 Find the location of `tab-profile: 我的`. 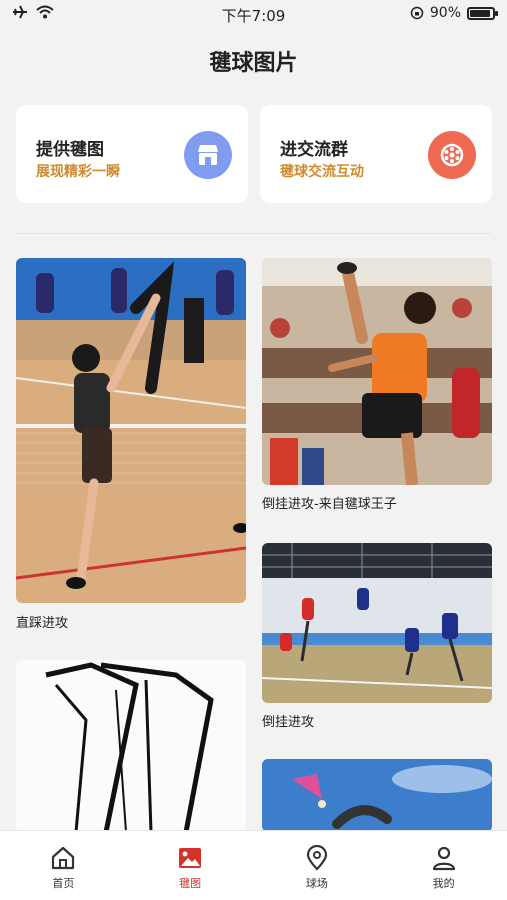

tab-profile: 我的 is located at coordinates (443, 865).